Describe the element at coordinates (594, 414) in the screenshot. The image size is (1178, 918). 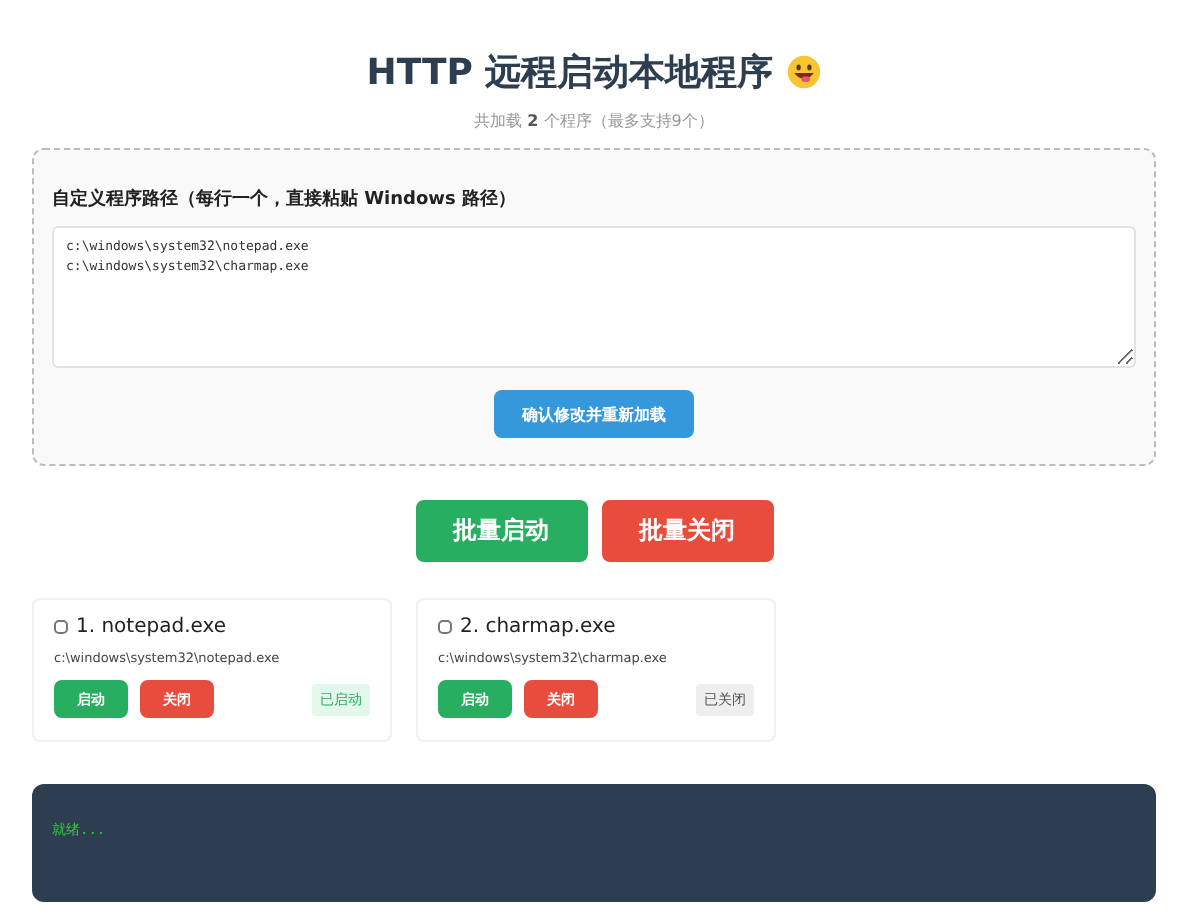
I see `reload-button: 确认修改并重新加载` at that location.